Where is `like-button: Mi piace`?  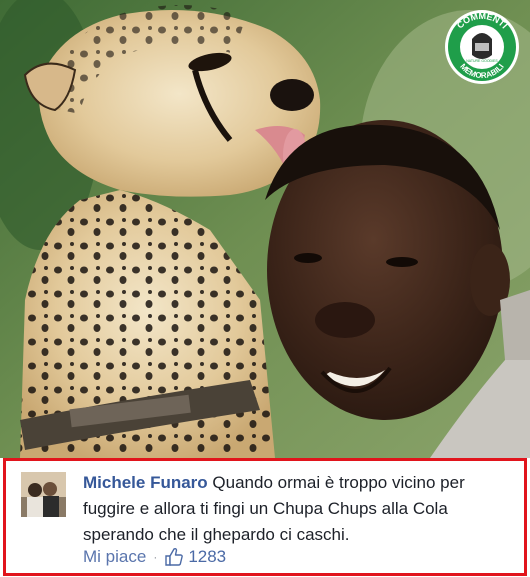 like-button: Mi piace is located at coordinates (114, 557).